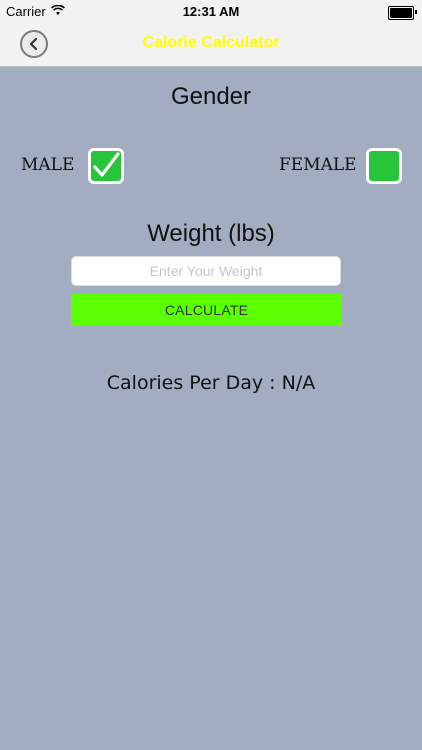 This screenshot has width=422, height=750. What do you see at coordinates (206, 310) in the screenshot?
I see `calculate-button: CALCULATE` at bounding box center [206, 310].